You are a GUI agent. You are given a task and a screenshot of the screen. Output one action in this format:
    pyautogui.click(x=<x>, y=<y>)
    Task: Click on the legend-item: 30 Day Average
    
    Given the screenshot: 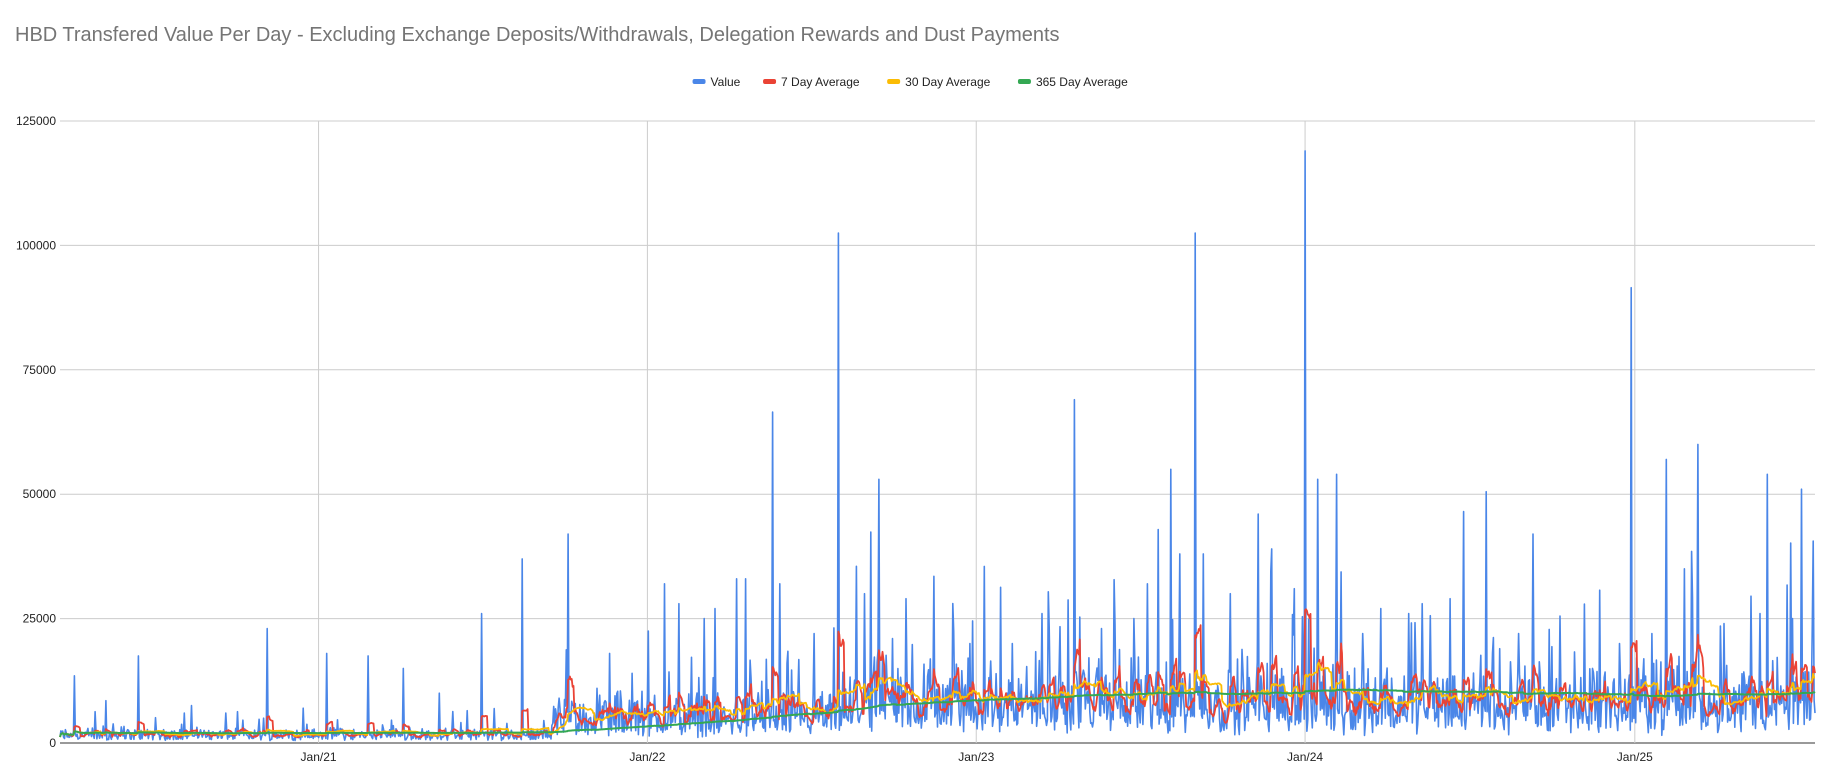 What is the action you would take?
    pyautogui.click(x=939, y=82)
    